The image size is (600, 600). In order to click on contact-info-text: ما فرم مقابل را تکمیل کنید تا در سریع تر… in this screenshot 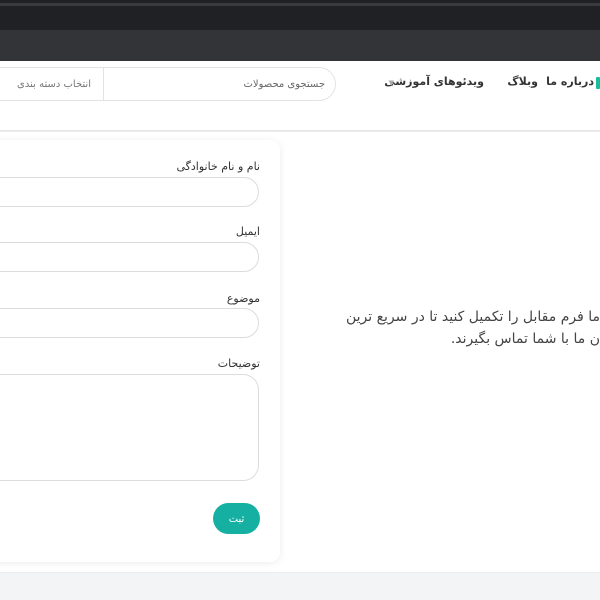, I will do `click(450, 328)`.